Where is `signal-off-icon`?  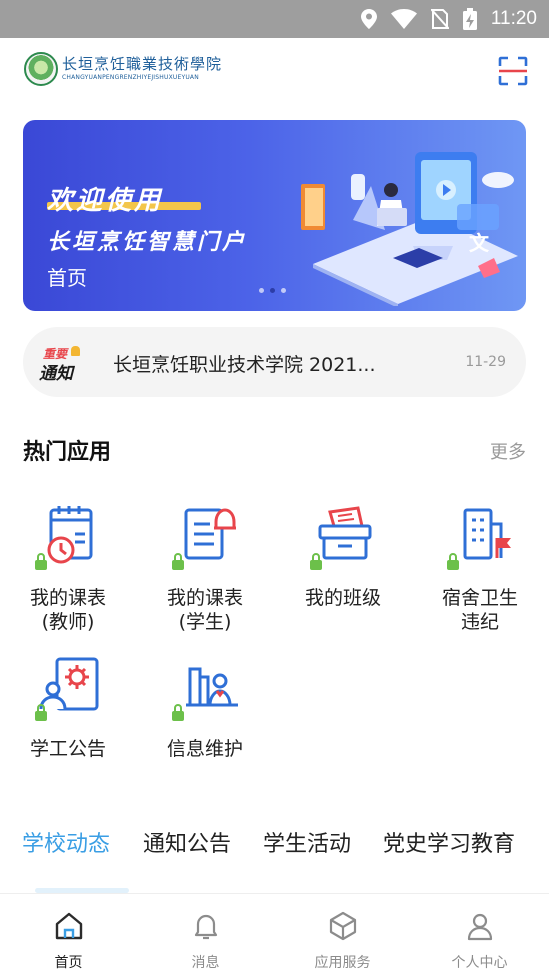 signal-off-icon is located at coordinates (439, 19).